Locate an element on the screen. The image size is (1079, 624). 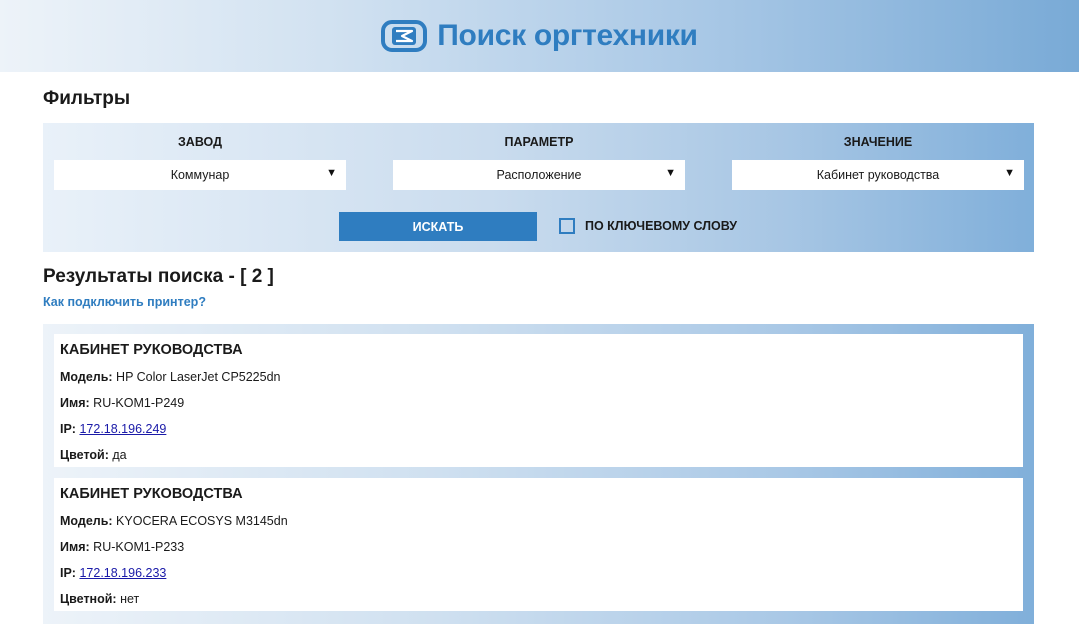
result-model: Модель: KYOCERA ECOSYS M3145dn is located at coordinates (174, 521).